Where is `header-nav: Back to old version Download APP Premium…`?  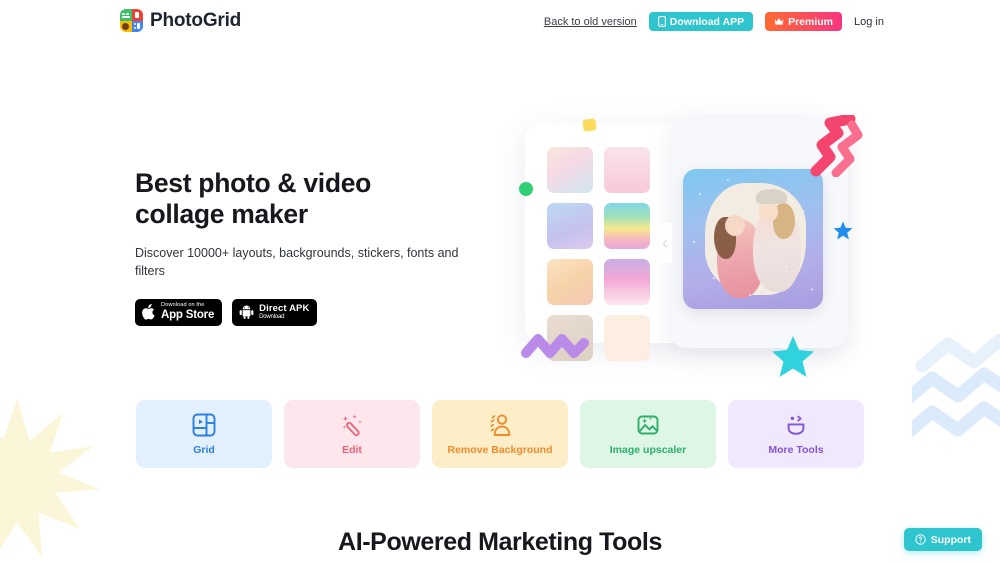
header-nav: Back to old version Download APP Premium… is located at coordinates (714, 21).